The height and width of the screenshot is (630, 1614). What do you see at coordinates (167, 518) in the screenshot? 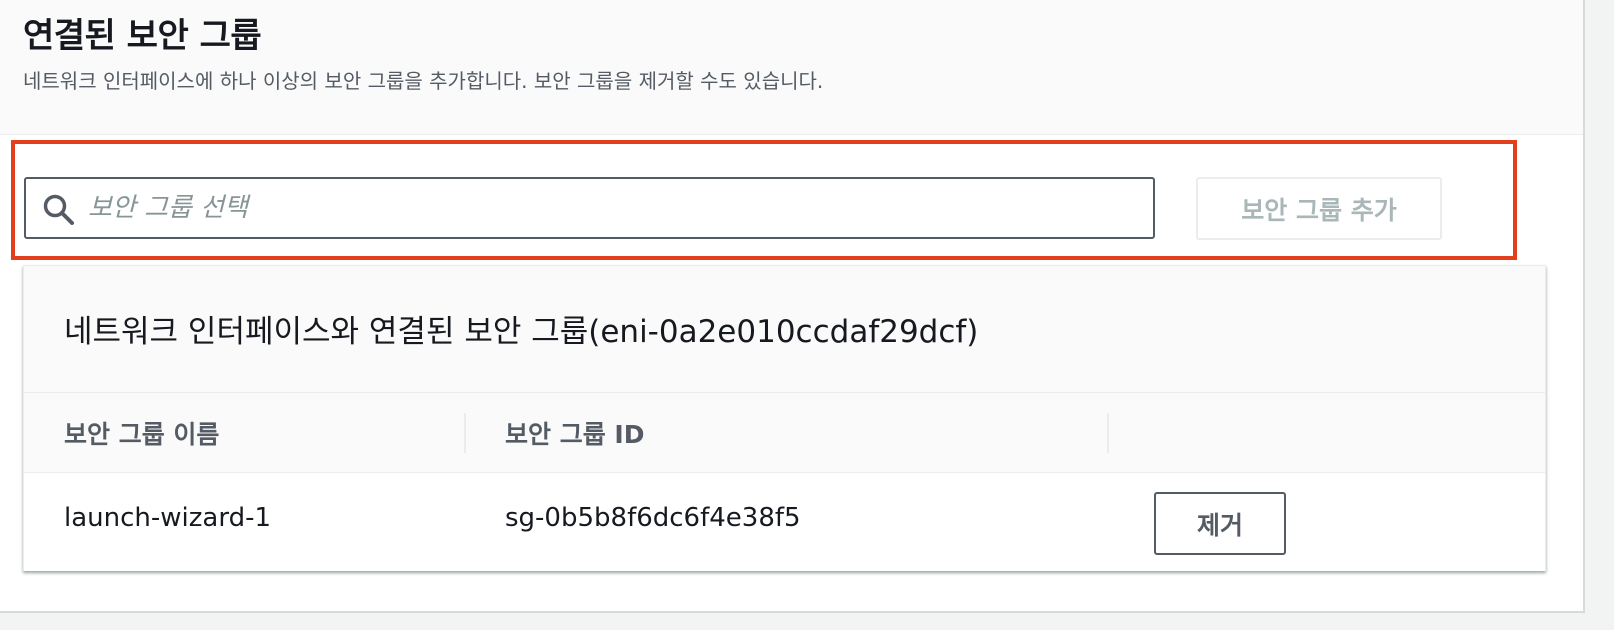
I see `security-group-name-cell: launch-wizard-1` at bounding box center [167, 518].